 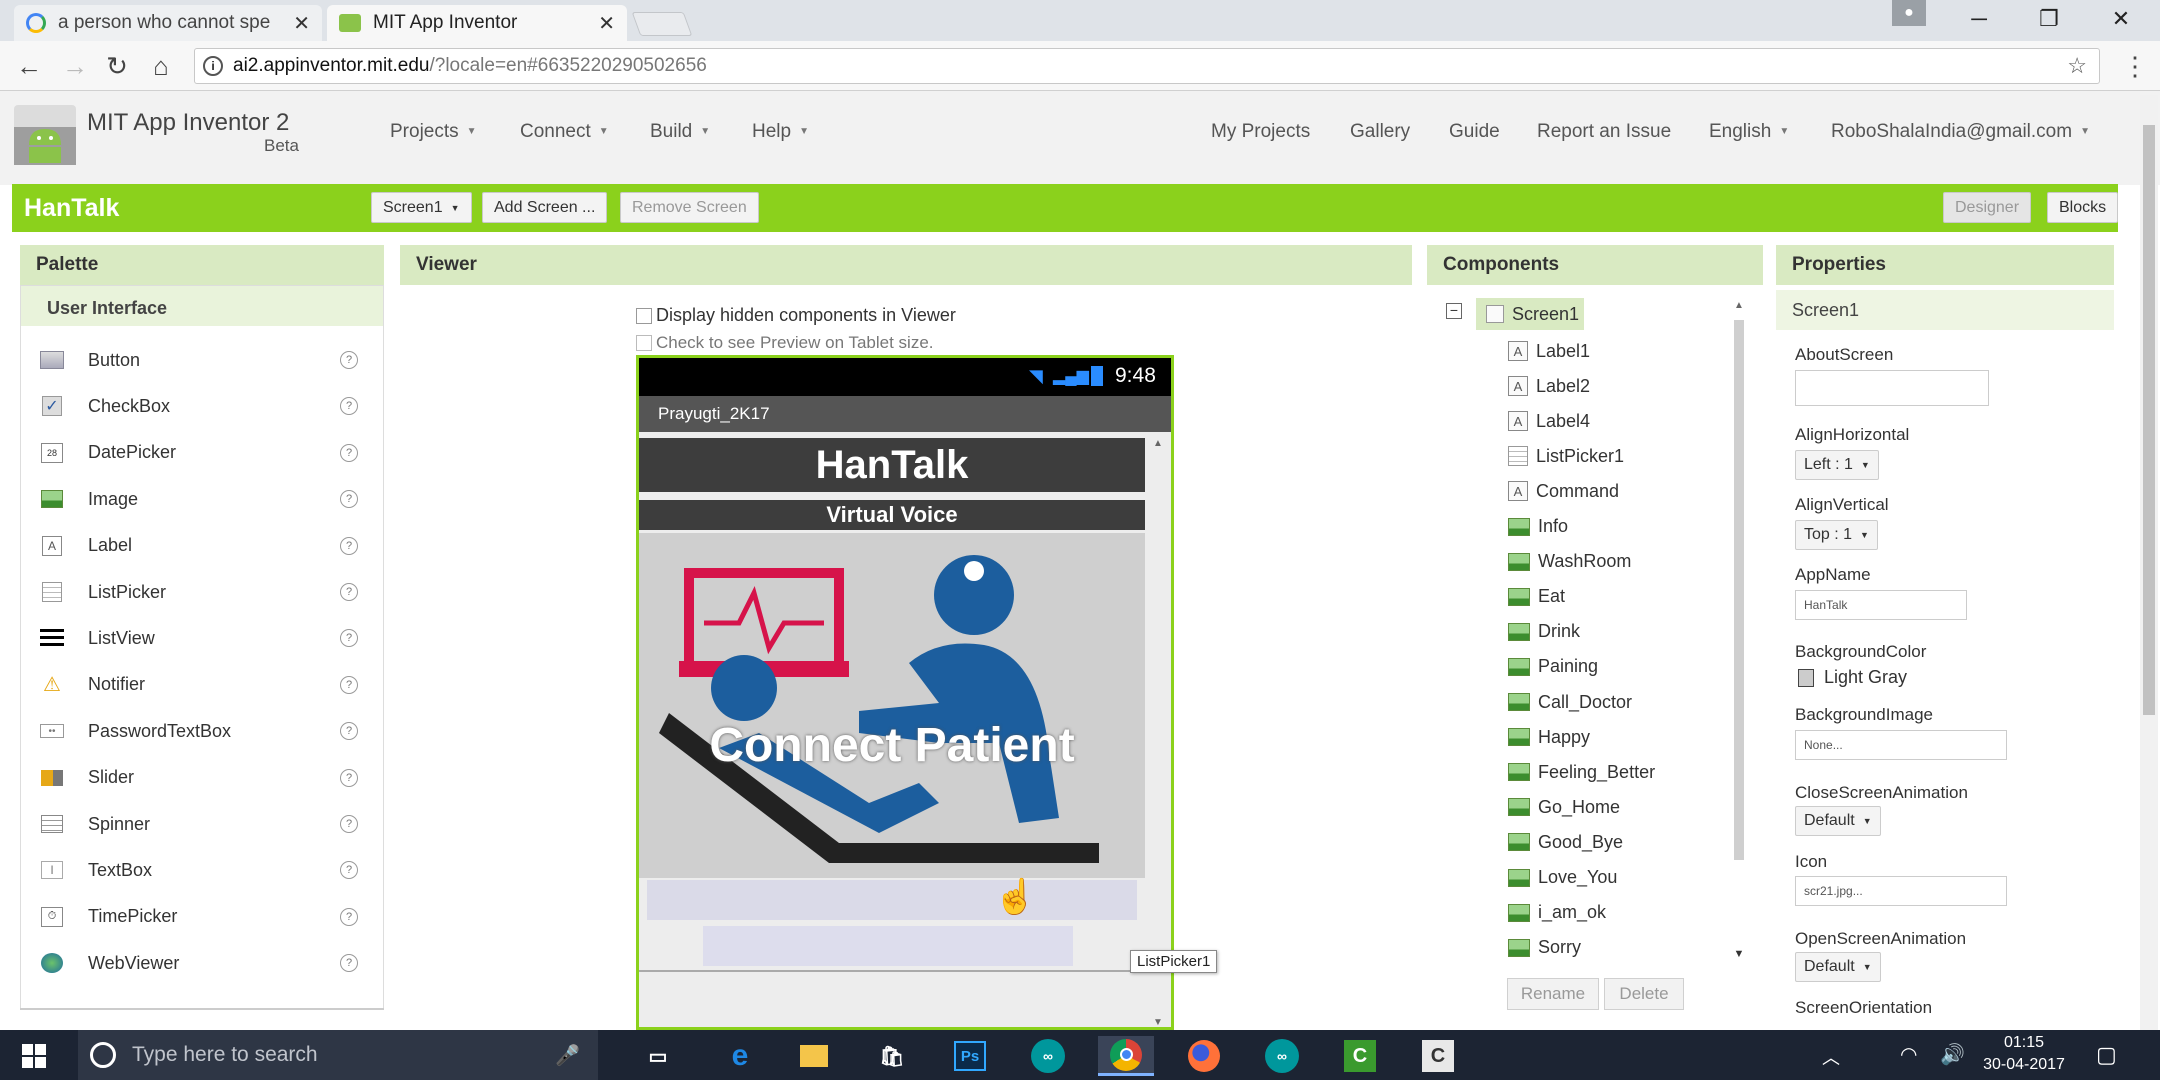 I want to click on tray-up-icon: ︿, so click(x=1831, y=1057).